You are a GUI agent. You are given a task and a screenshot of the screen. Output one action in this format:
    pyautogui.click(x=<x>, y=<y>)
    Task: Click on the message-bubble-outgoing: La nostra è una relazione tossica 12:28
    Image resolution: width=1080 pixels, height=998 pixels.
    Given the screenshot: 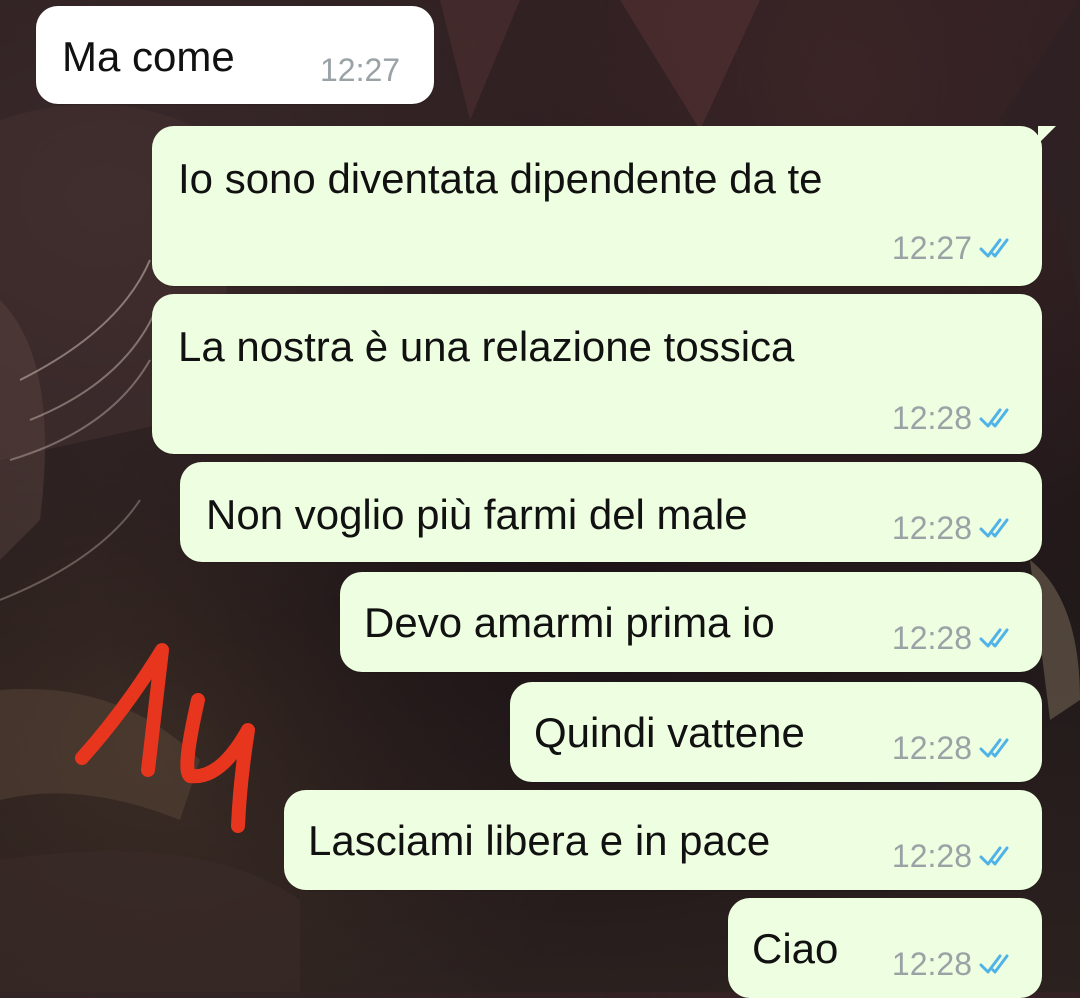 What is the action you would take?
    pyautogui.click(x=597, y=374)
    